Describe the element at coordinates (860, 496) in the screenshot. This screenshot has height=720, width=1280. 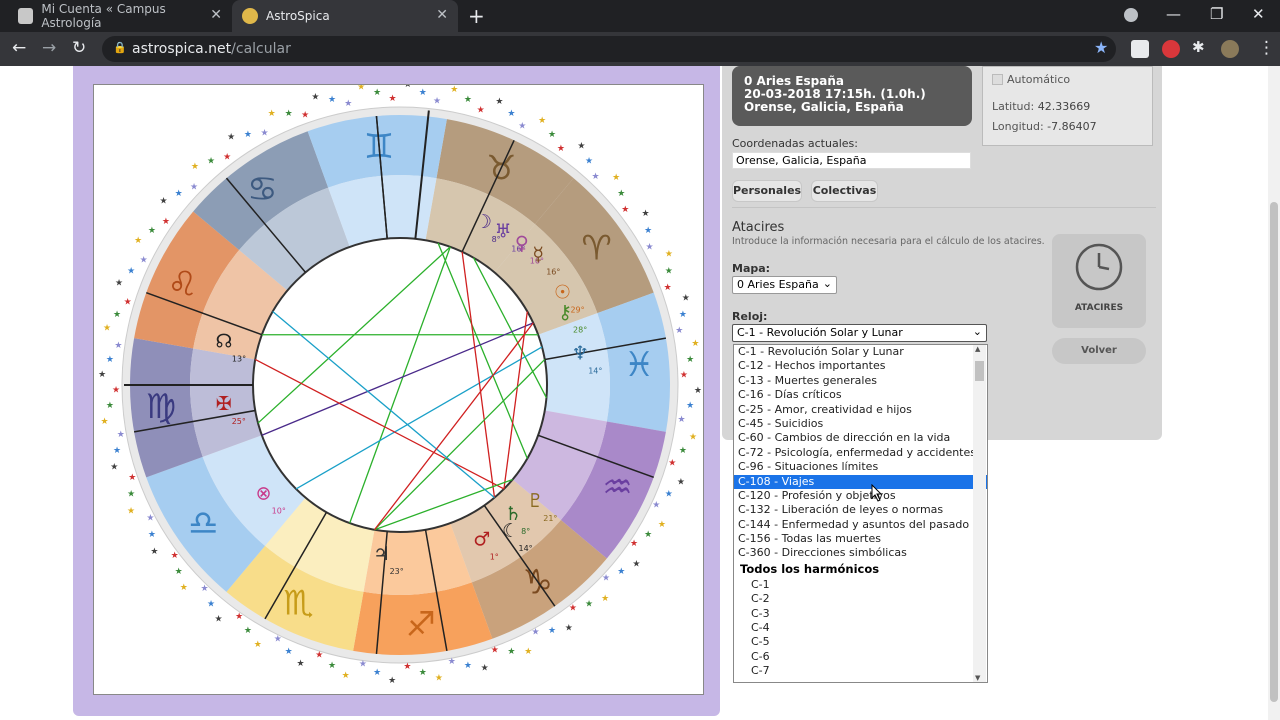
I see `dropdown-option: C-120 - Profesión y objetivos` at that location.